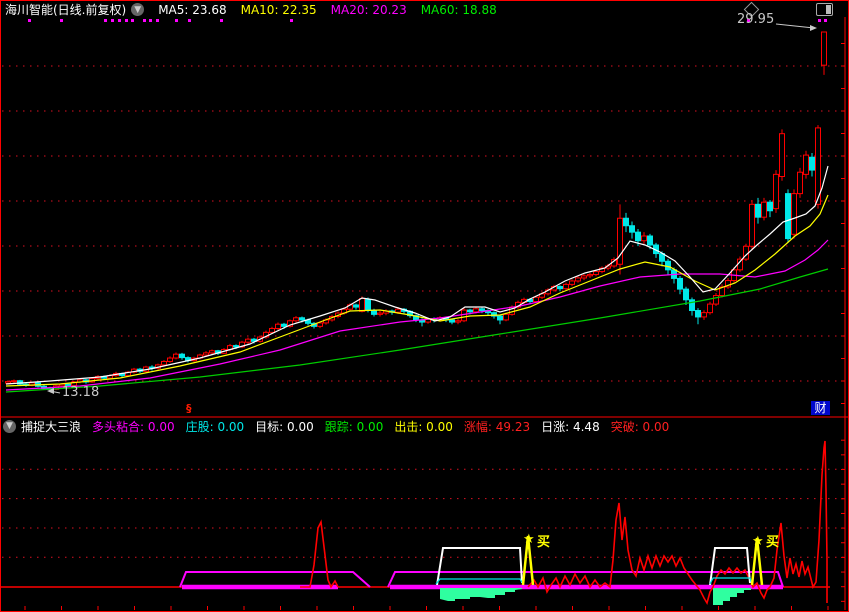 This screenshot has height=612, width=849. Describe the element at coordinates (189, 408) in the screenshot. I see `signal-symbol: §` at that location.